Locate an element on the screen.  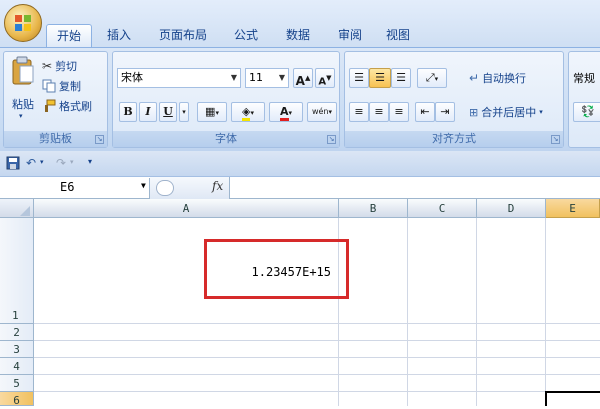
align-center-button: ≡ is located at coordinates (379, 112).